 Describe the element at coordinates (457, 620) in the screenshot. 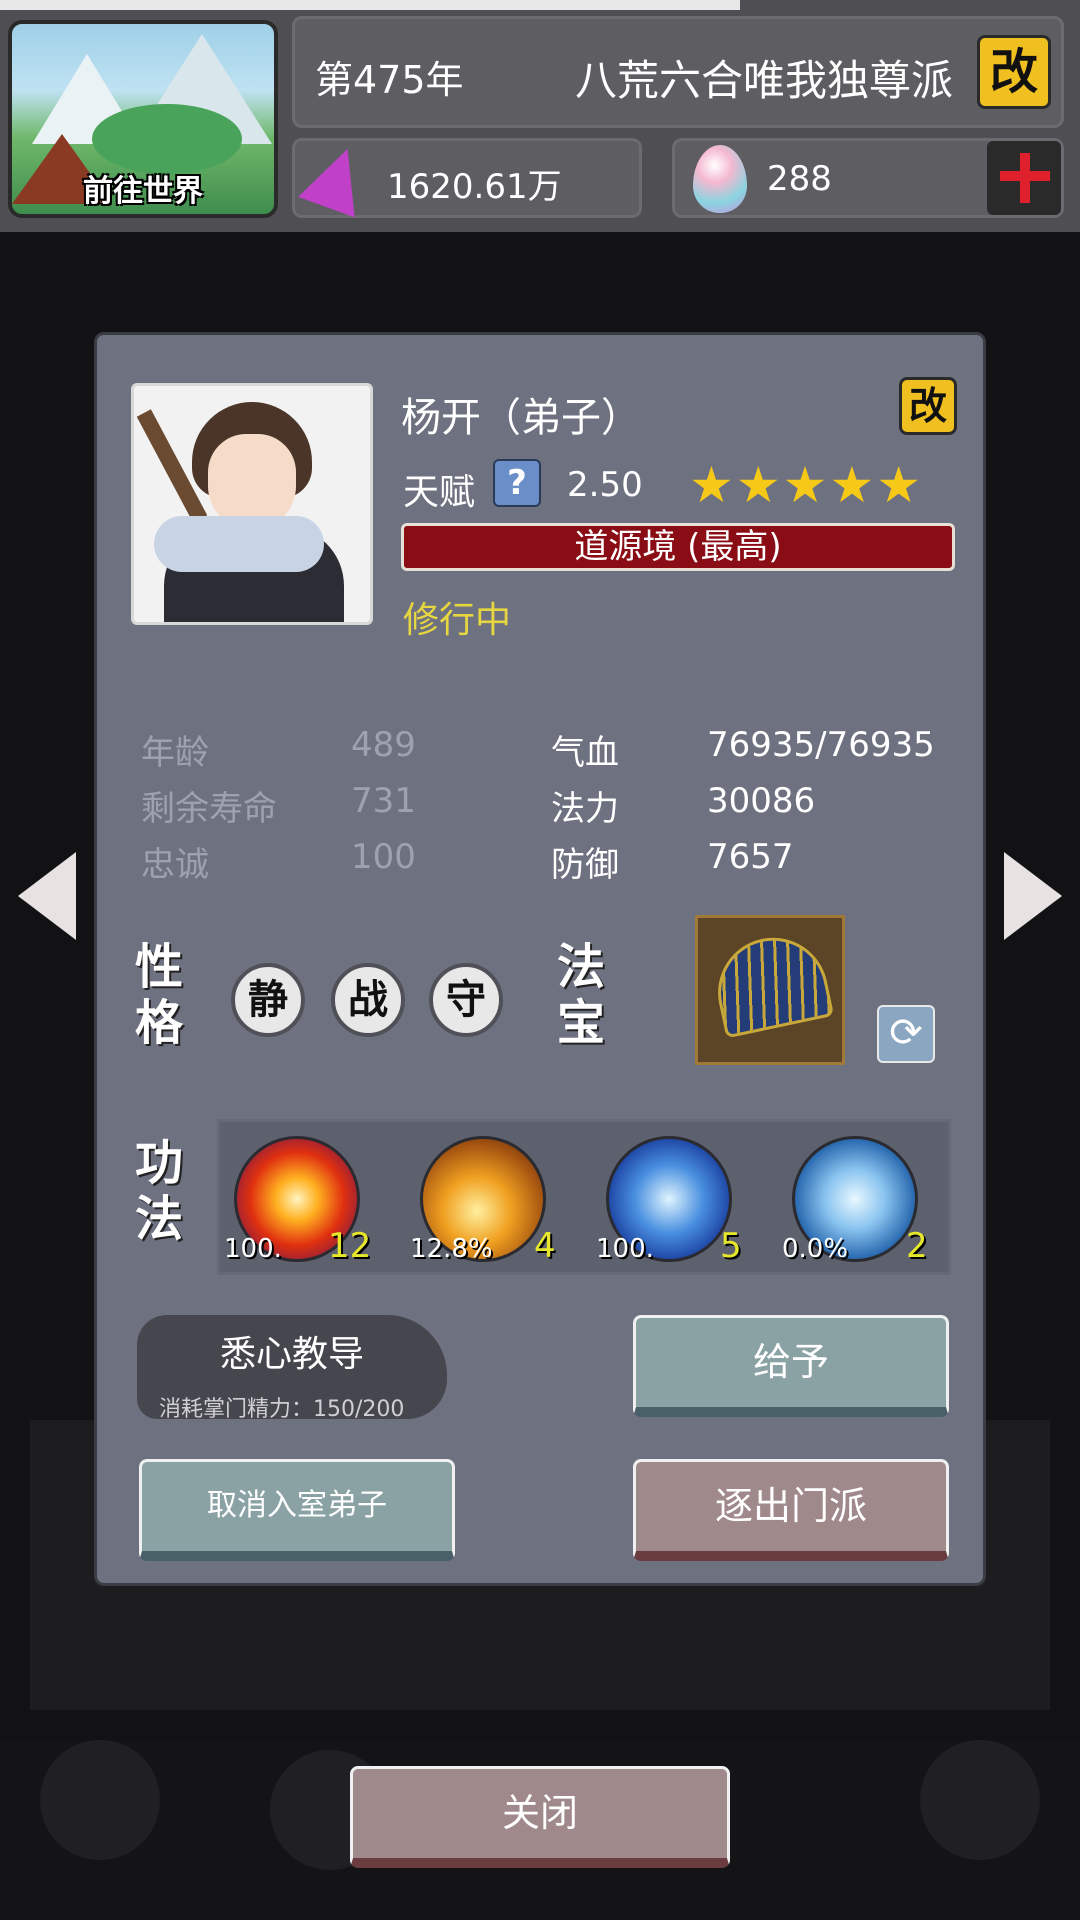

I see `cultivation-status: 修行中` at that location.